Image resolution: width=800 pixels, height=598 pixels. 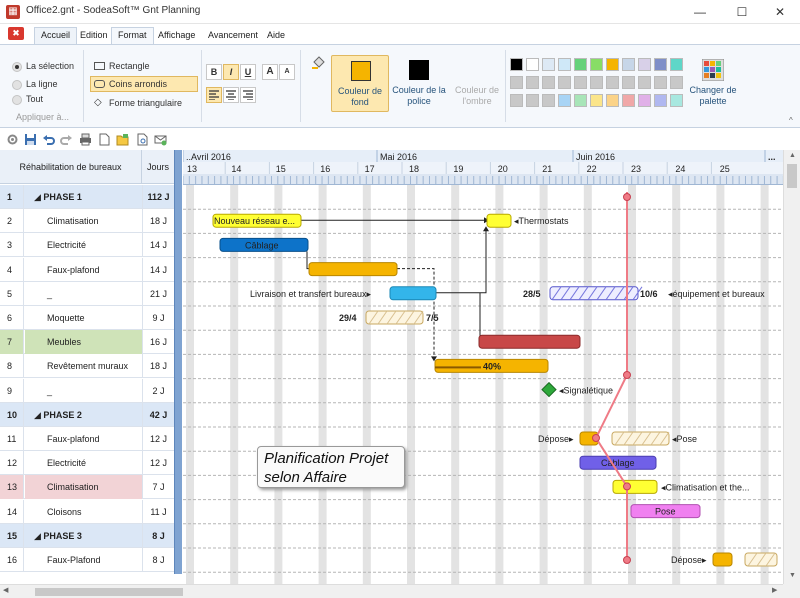 What do you see at coordinates (83, 366) in the screenshot?
I see `task-name: Revêtement muraux` at bounding box center [83, 366].